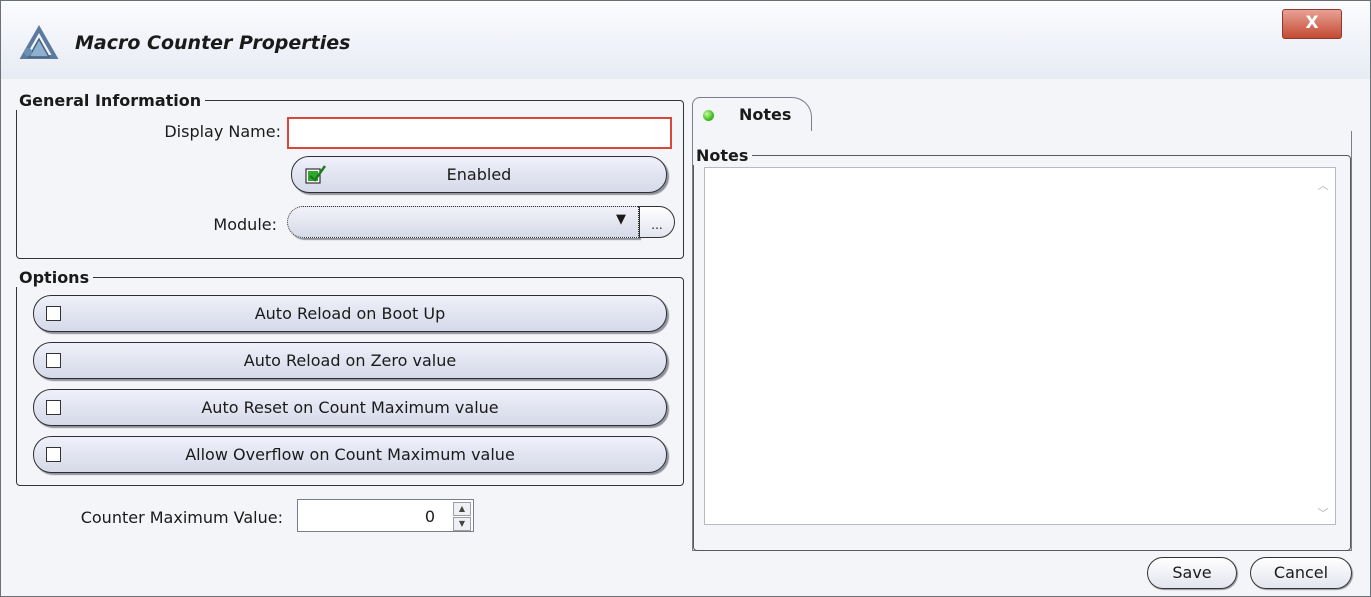  I want to click on option-label: Auto Reset on Count Maximum value, so click(350, 407).